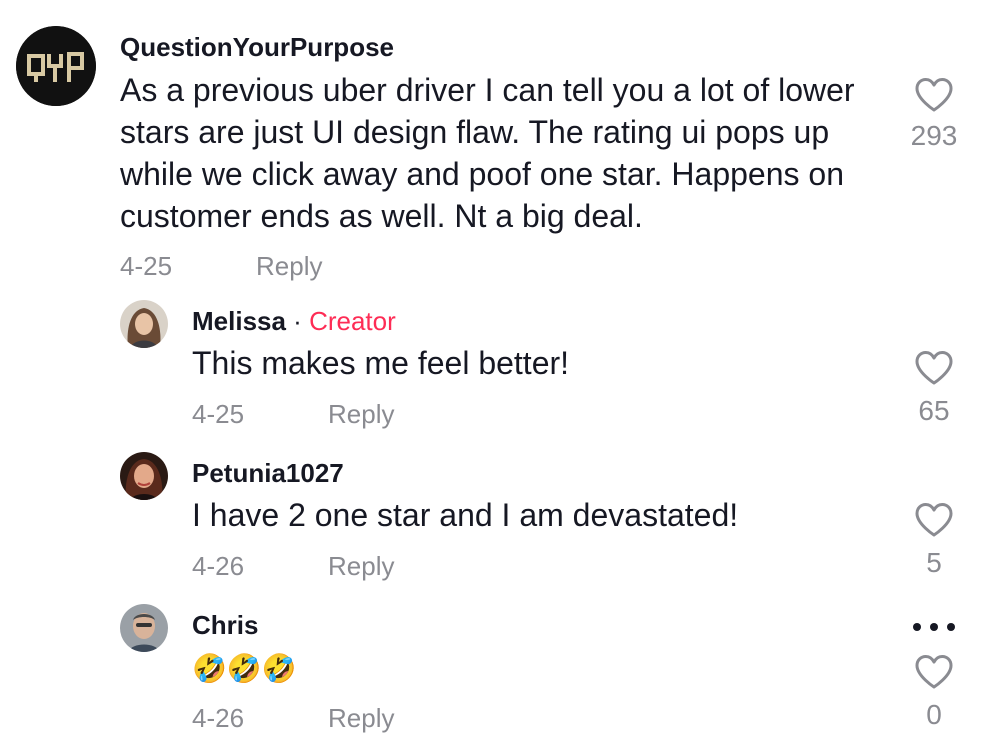 This screenshot has width=1002, height=756. What do you see at coordinates (934, 410) in the screenshot?
I see `like-count: 65` at bounding box center [934, 410].